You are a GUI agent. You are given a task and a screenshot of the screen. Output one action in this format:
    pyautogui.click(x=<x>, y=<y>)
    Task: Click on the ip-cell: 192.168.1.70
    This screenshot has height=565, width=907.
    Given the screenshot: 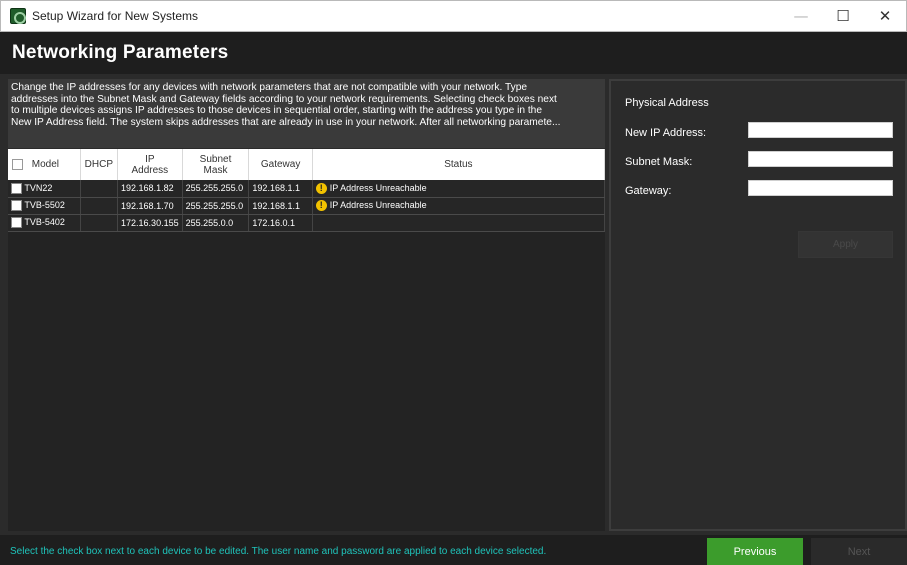 What is the action you would take?
    pyautogui.click(x=150, y=206)
    